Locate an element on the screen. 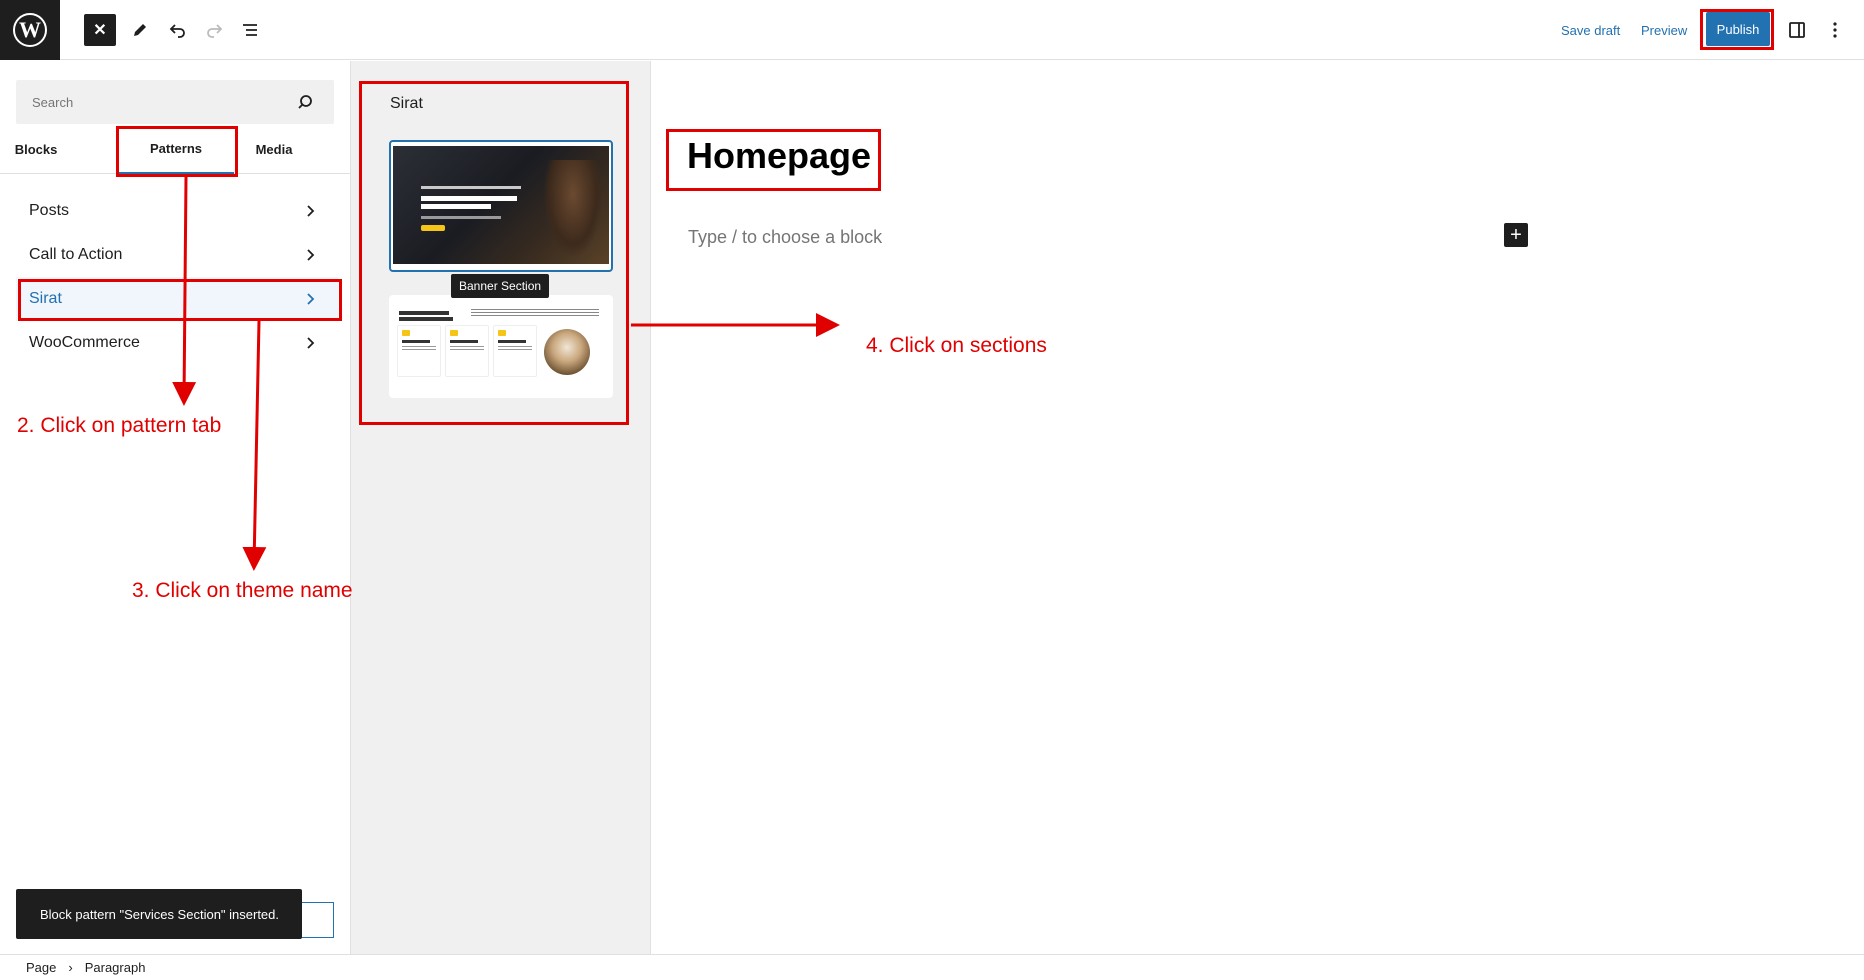 The image size is (1864, 980). services-preview-photo is located at coordinates (567, 352).